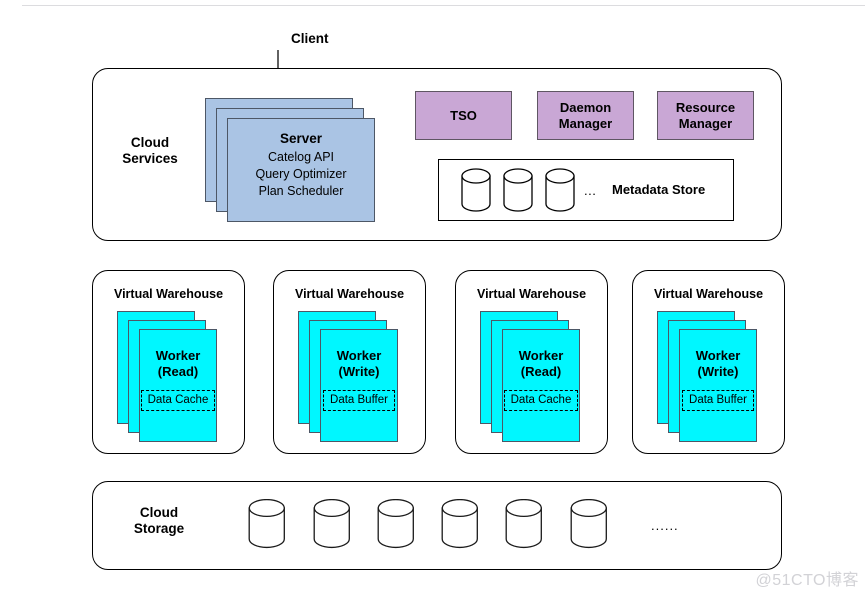 The width and height of the screenshot is (865, 594). I want to click on cloud-storage-label: Cloud Storage, so click(159, 521).